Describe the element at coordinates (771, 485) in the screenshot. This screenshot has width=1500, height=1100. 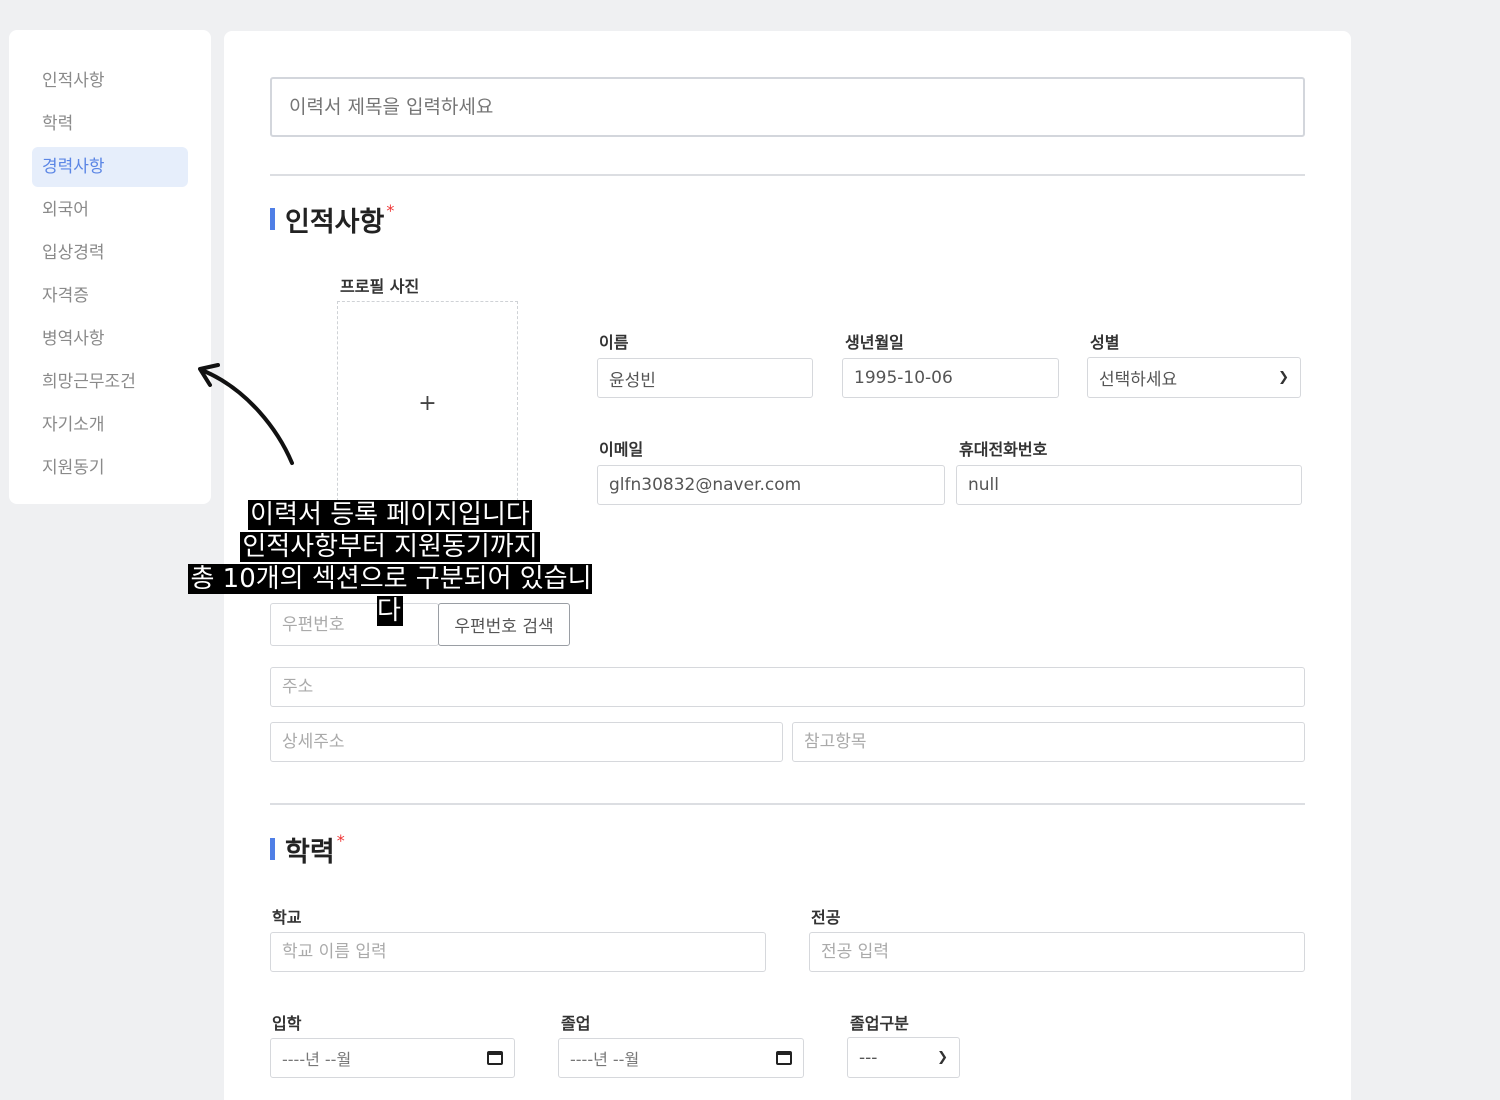
I see `email-field` at that location.